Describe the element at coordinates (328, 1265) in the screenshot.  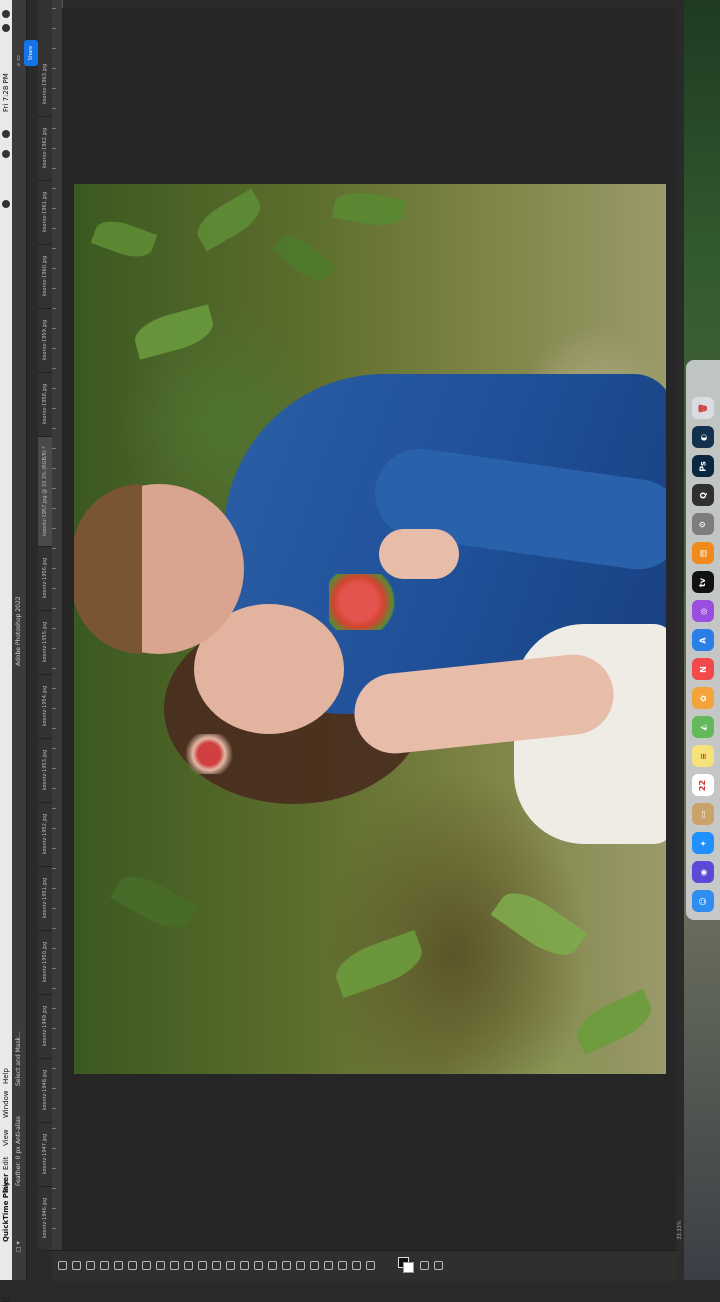
I see `hand-tool-icon` at that location.